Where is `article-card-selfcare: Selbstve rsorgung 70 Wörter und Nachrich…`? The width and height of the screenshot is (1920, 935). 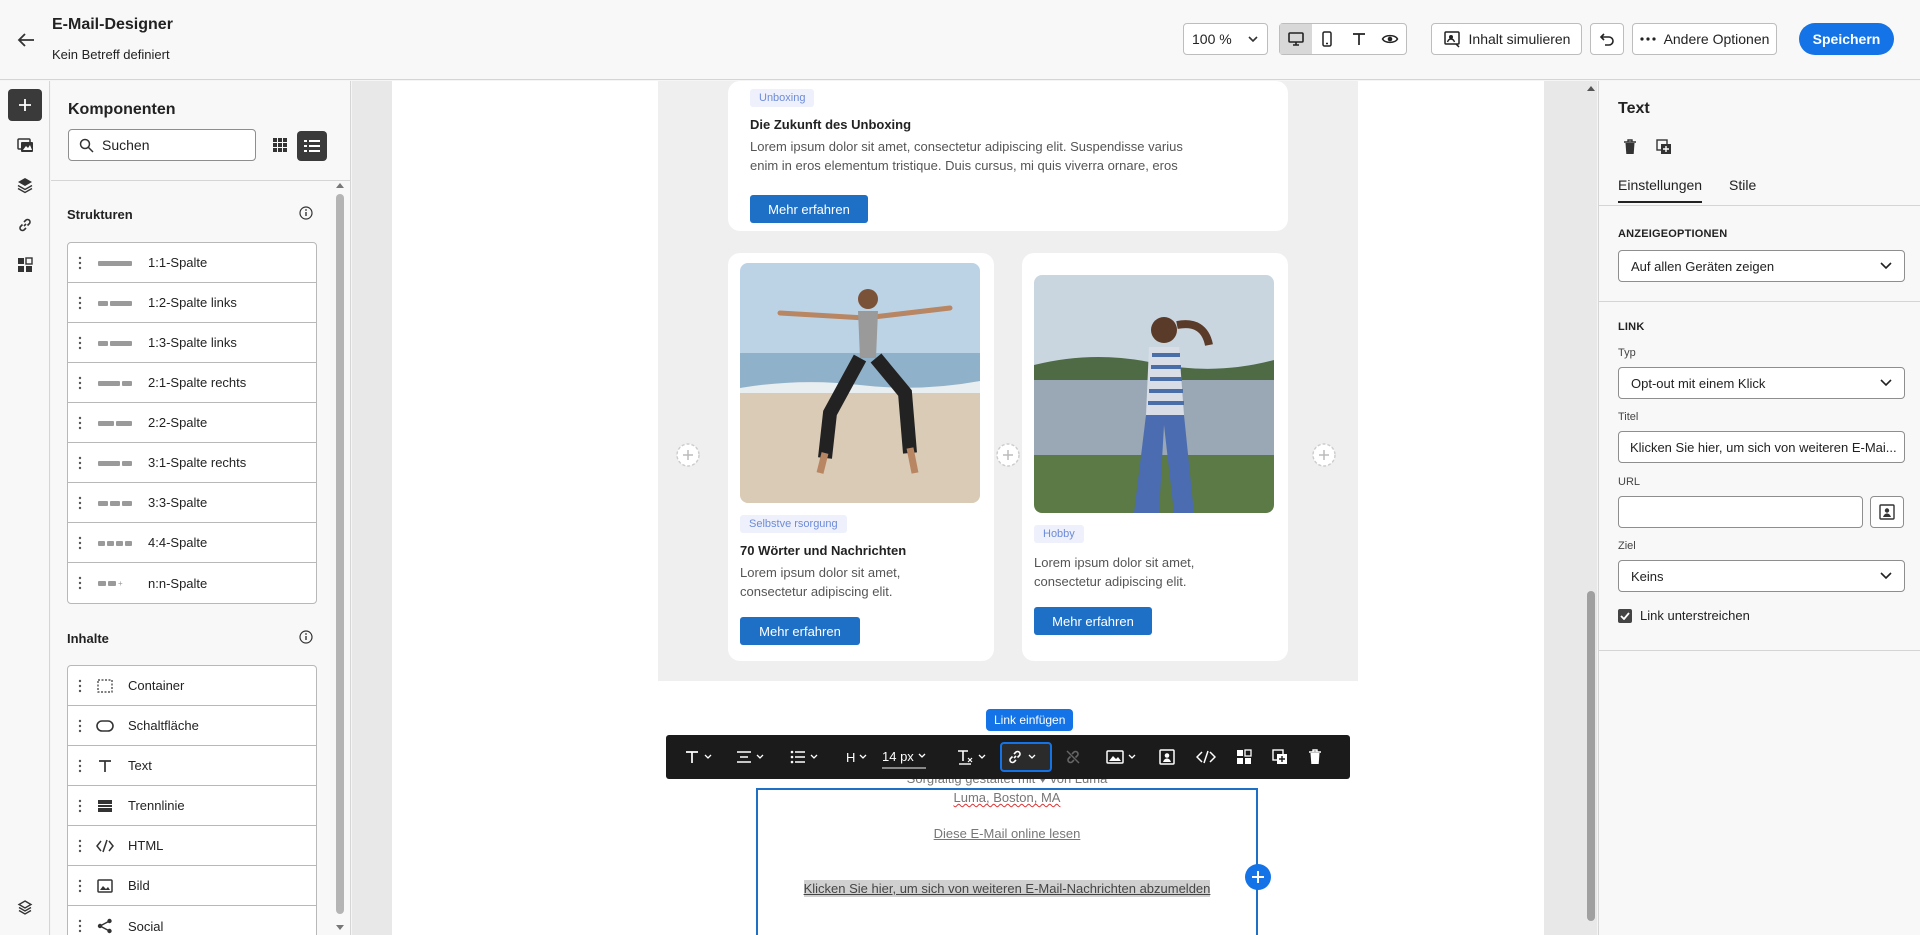 article-card-selfcare: Selbstve rsorgung 70 Wörter und Nachrich… is located at coordinates (861, 457).